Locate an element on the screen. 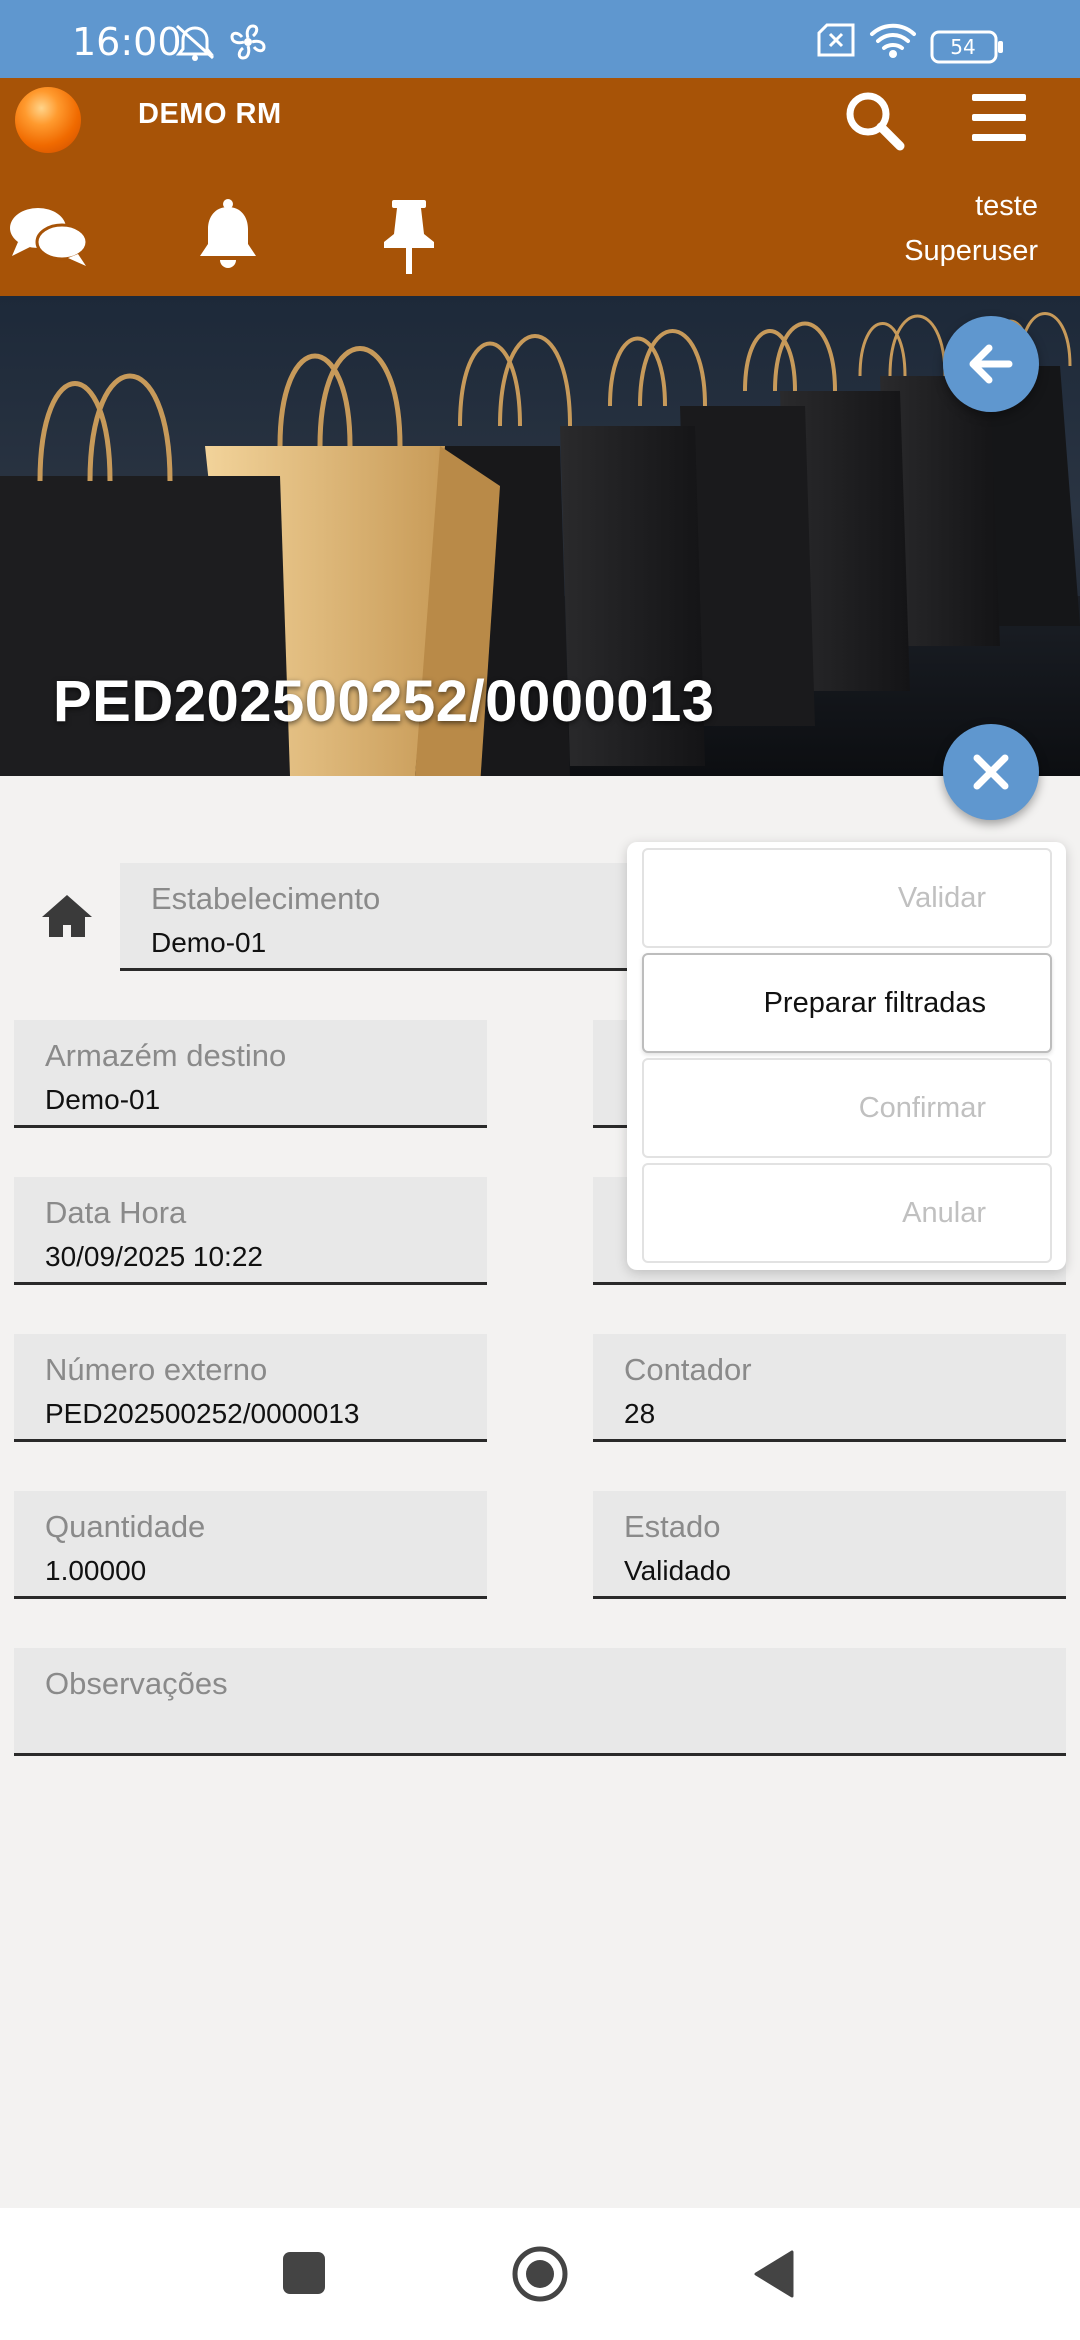 This screenshot has height=2340, width=1080. field-label: Data Hora is located at coordinates (116, 1212).